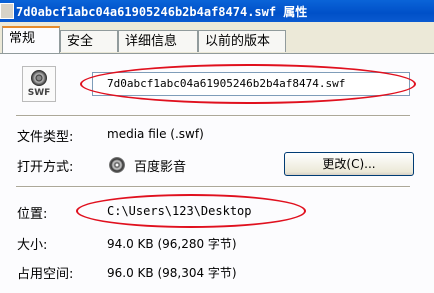 This screenshot has width=434, height=293. I want to click on size-label: 大小:, so click(32, 245).